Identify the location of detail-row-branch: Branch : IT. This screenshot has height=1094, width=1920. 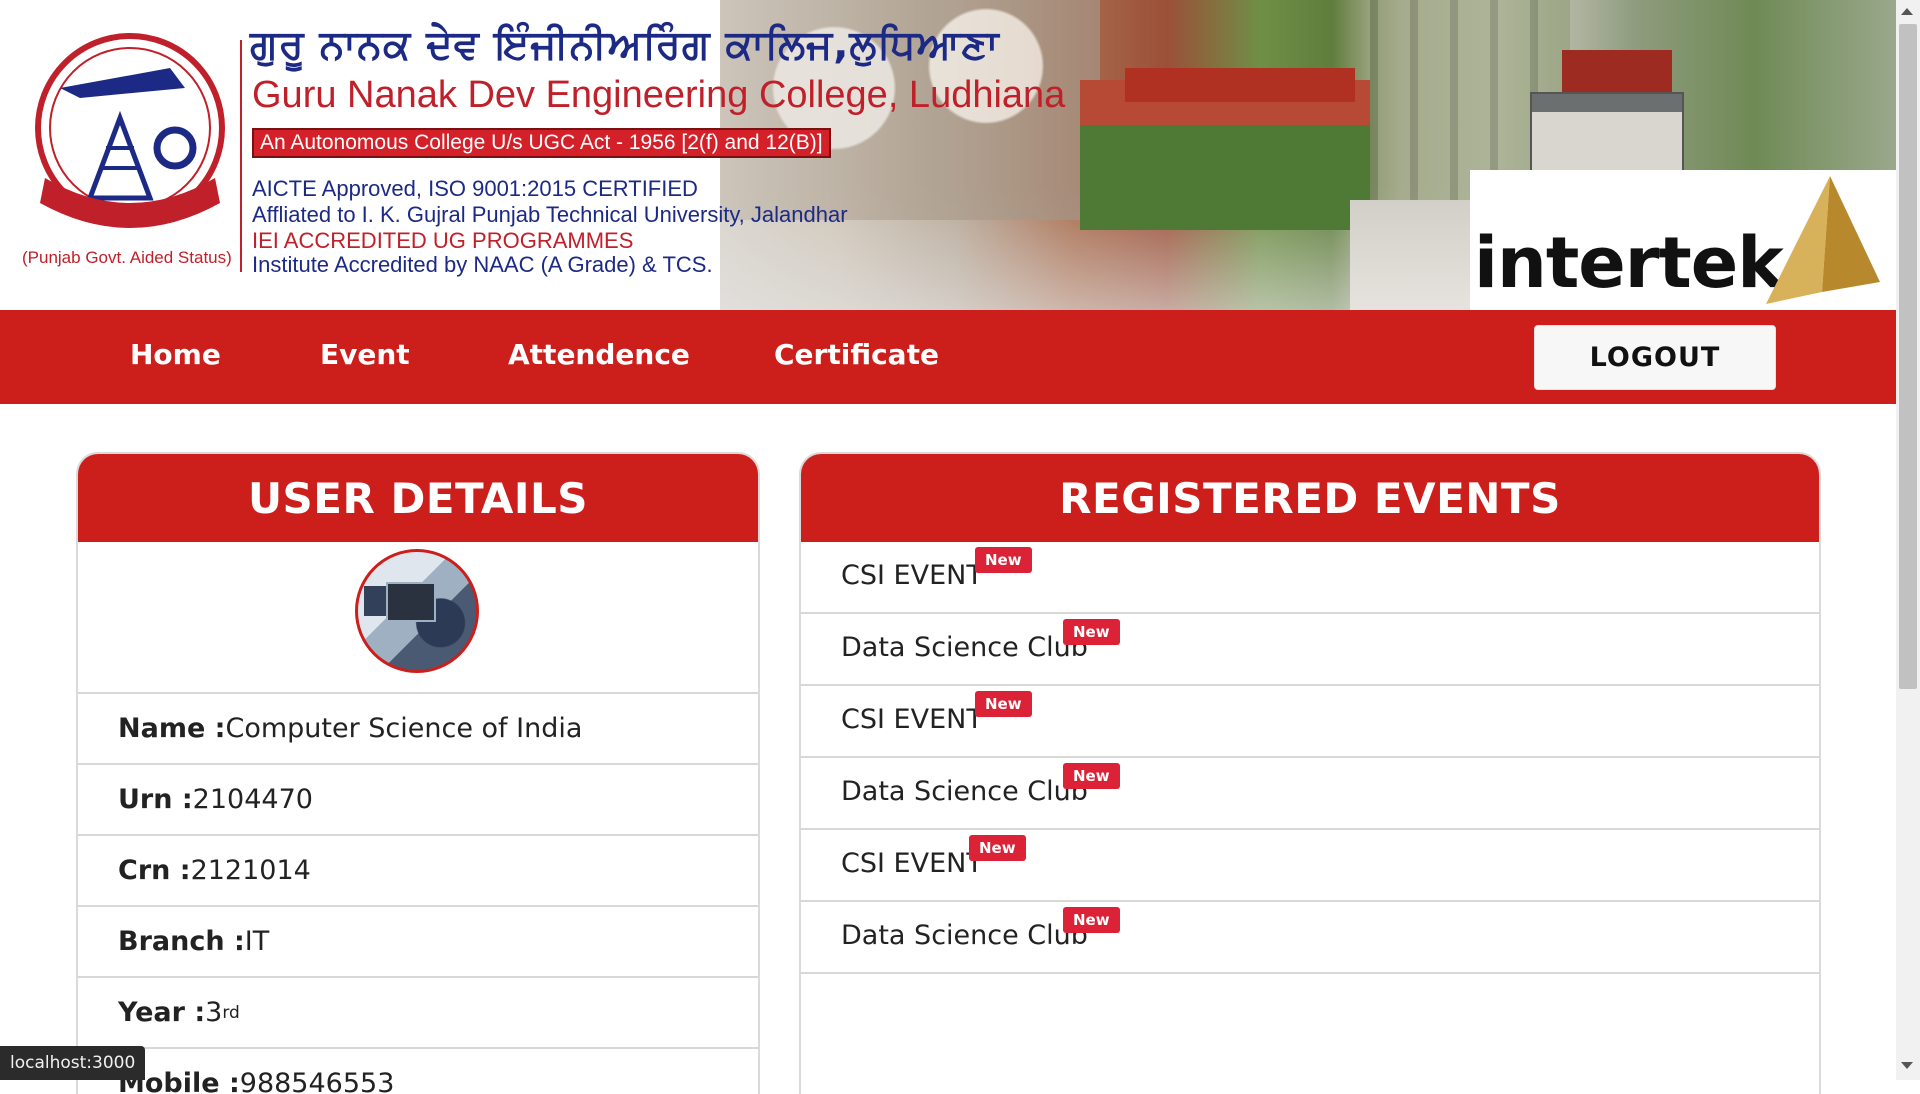
(418, 942).